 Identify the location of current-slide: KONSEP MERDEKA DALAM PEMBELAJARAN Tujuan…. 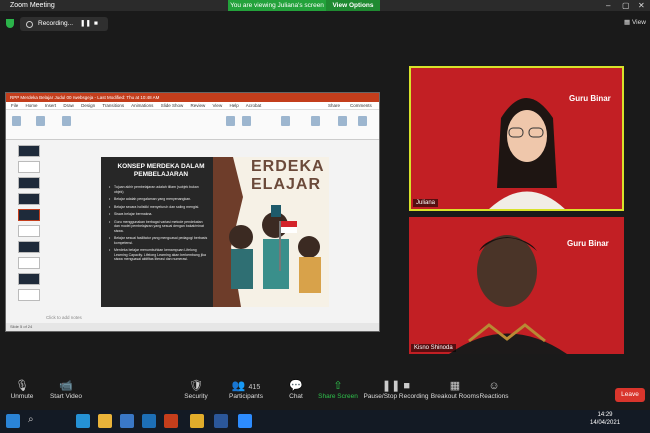
(215, 232).